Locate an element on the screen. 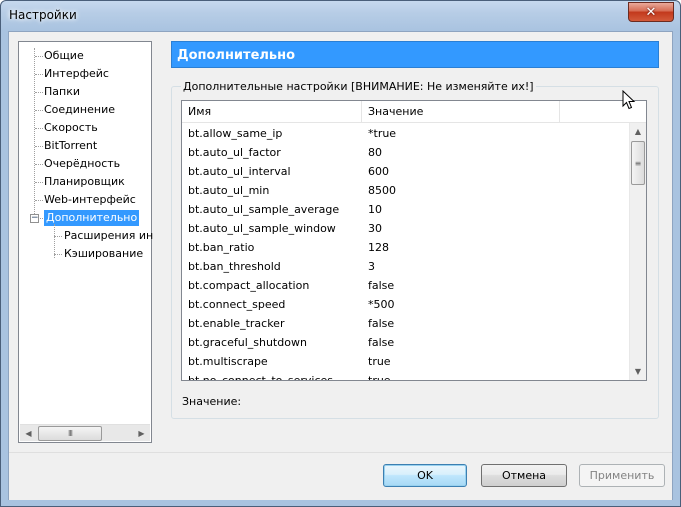  setting-name: bt.auto_ul_sample_average is located at coordinates (264, 209).